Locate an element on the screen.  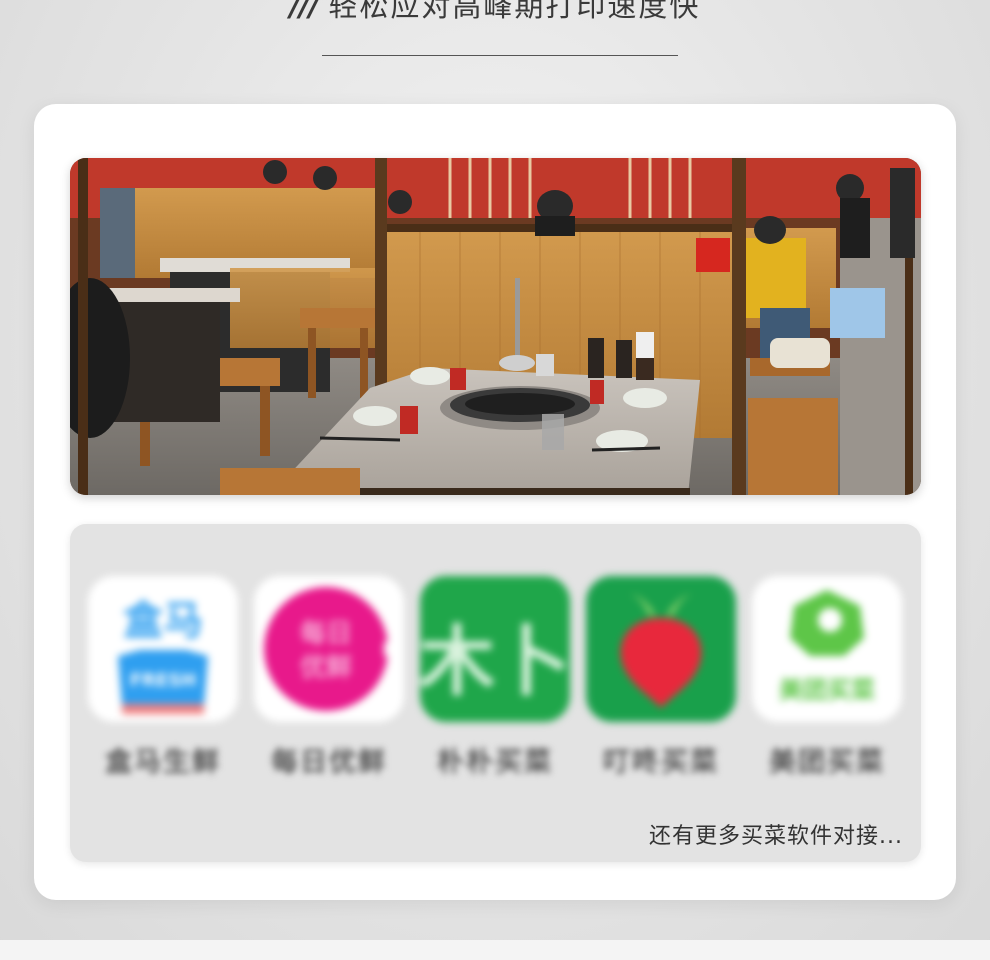
page-header: /// 轻松应对高峰期打印速度快 is located at coordinates (495, 13).